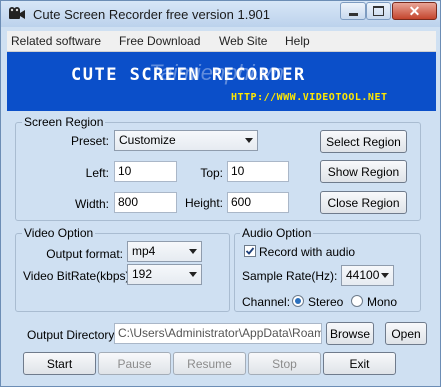  Describe the element at coordinates (309, 97) in the screenshot. I see `banner-url-link: HTTP://WWW.VIDEOTOOL.NET` at that location.